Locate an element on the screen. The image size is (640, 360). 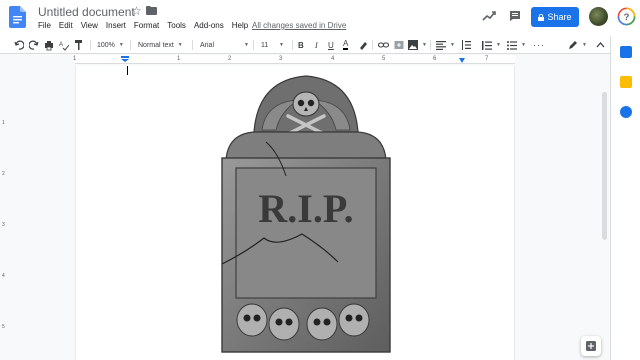
ruler-number: 3 is located at coordinates (281, 59).